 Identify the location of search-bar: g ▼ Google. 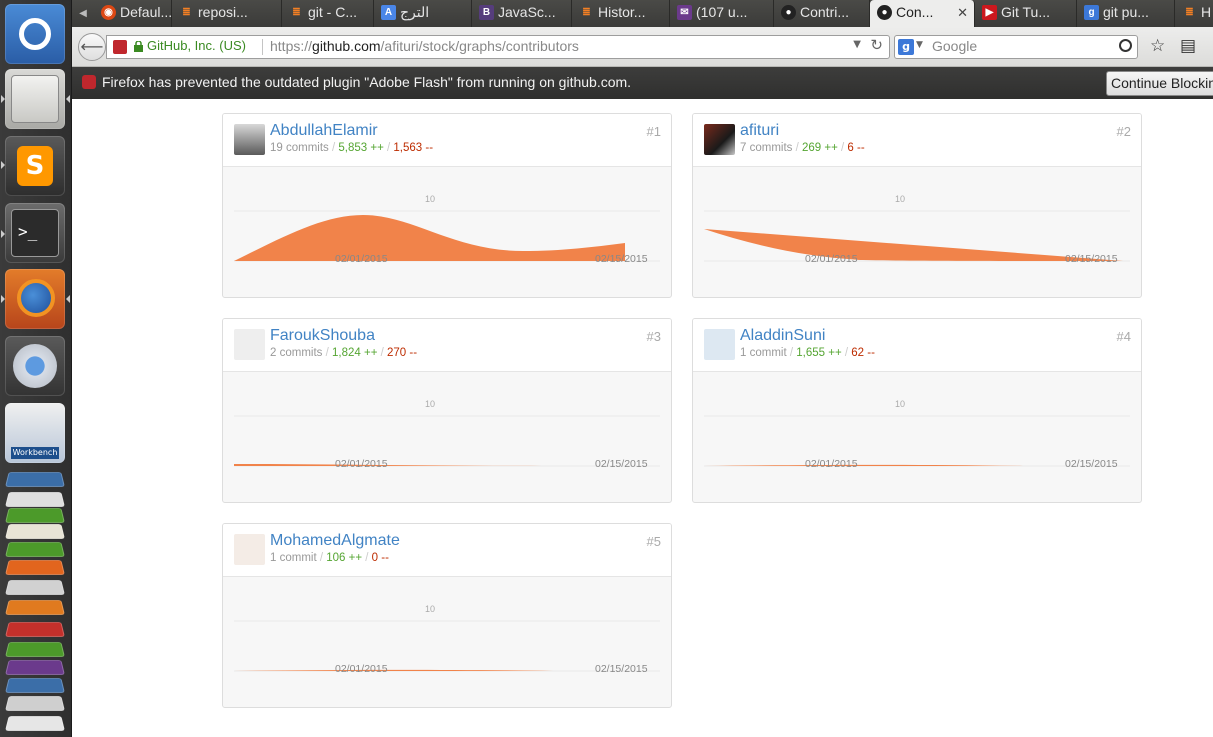
(1016, 47).